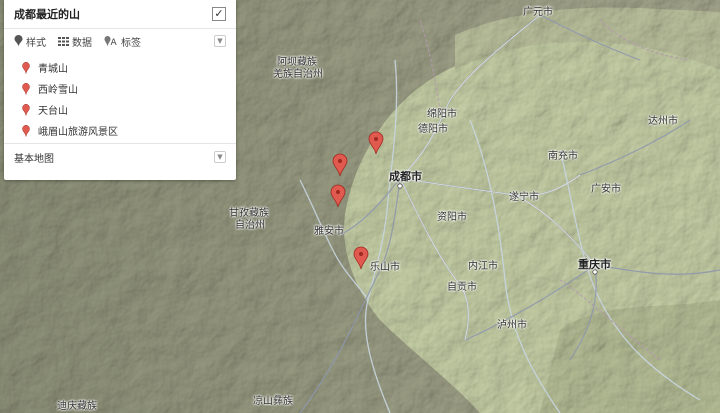 The width and height of the screenshot is (720, 413). Describe the element at coordinates (53, 69) in the screenshot. I see `list-item-label: 青城山` at that location.